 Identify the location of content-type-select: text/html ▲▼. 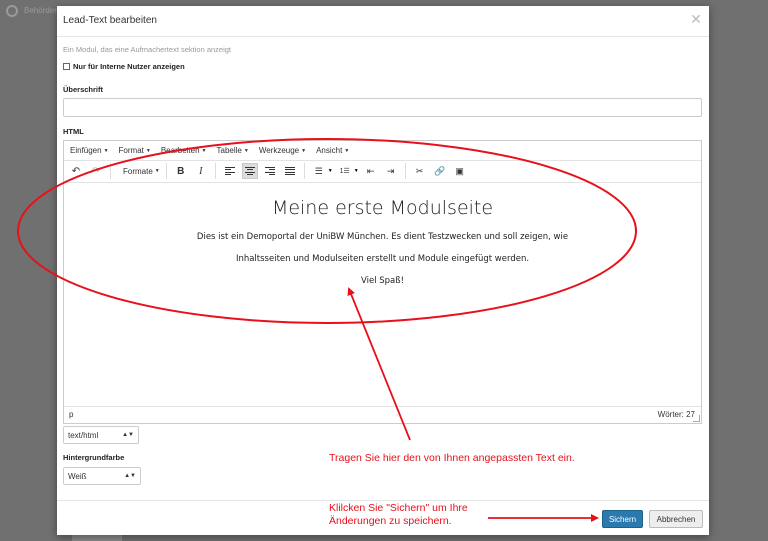
(101, 435).